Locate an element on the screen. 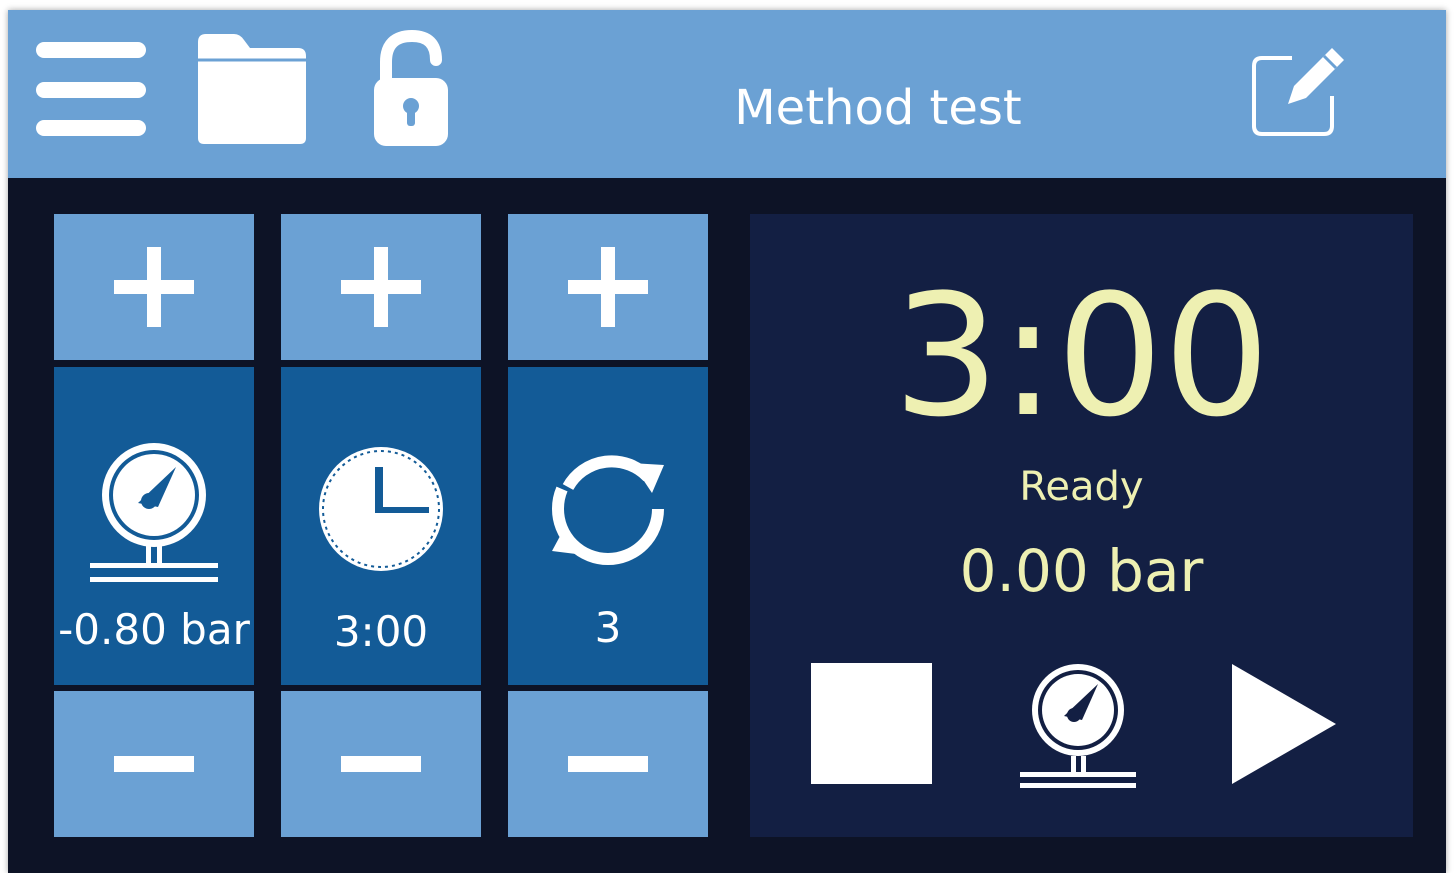 Image resolution: width=1454 pixels, height=873 pixels. run-state: Ready is located at coordinates (1081, 487).